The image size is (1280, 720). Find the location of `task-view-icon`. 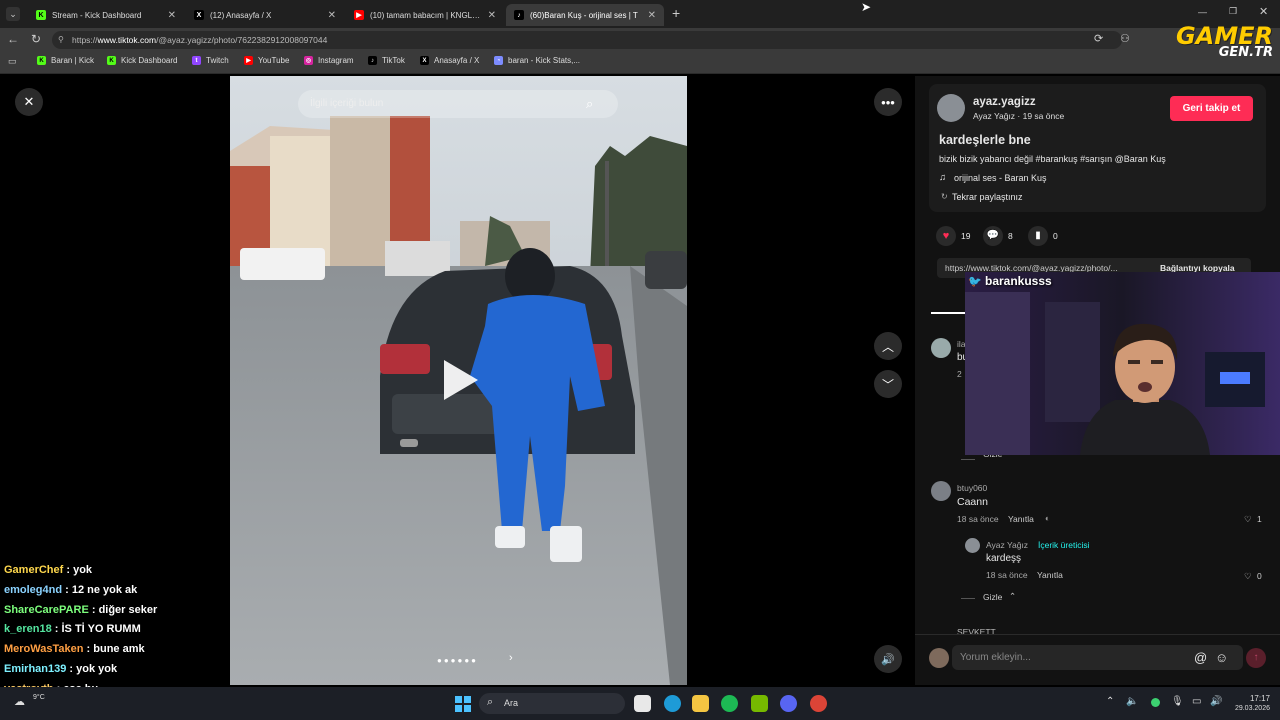

task-view-icon is located at coordinates (642, 703).